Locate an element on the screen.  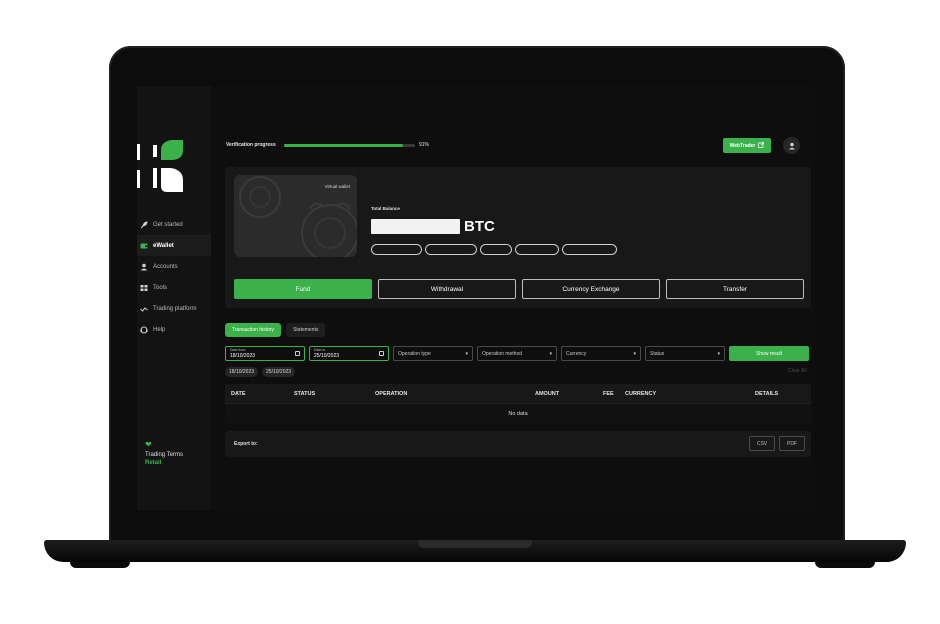
date-from-label: Date from is located at coordinates (238, 350).